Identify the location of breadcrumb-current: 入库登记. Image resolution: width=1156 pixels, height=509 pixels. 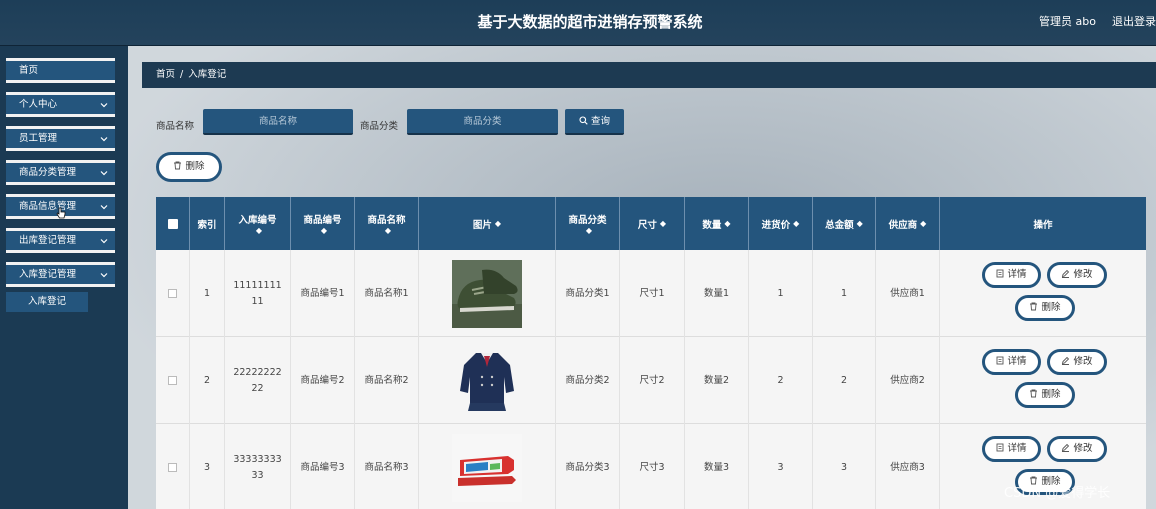
(207, 74).